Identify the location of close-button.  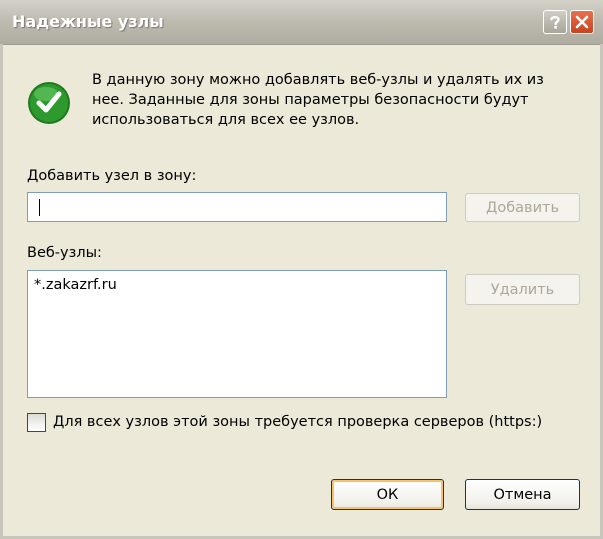
(582, 22).